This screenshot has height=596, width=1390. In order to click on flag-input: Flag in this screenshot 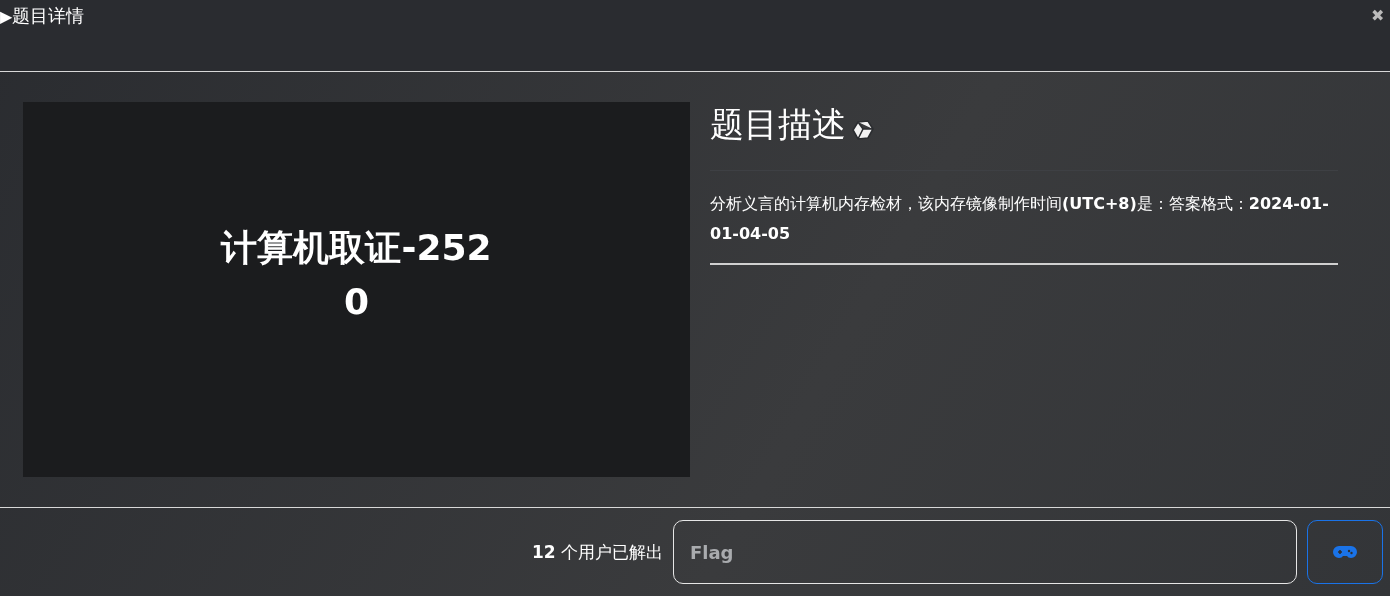, I will do `click(985, 552)`.